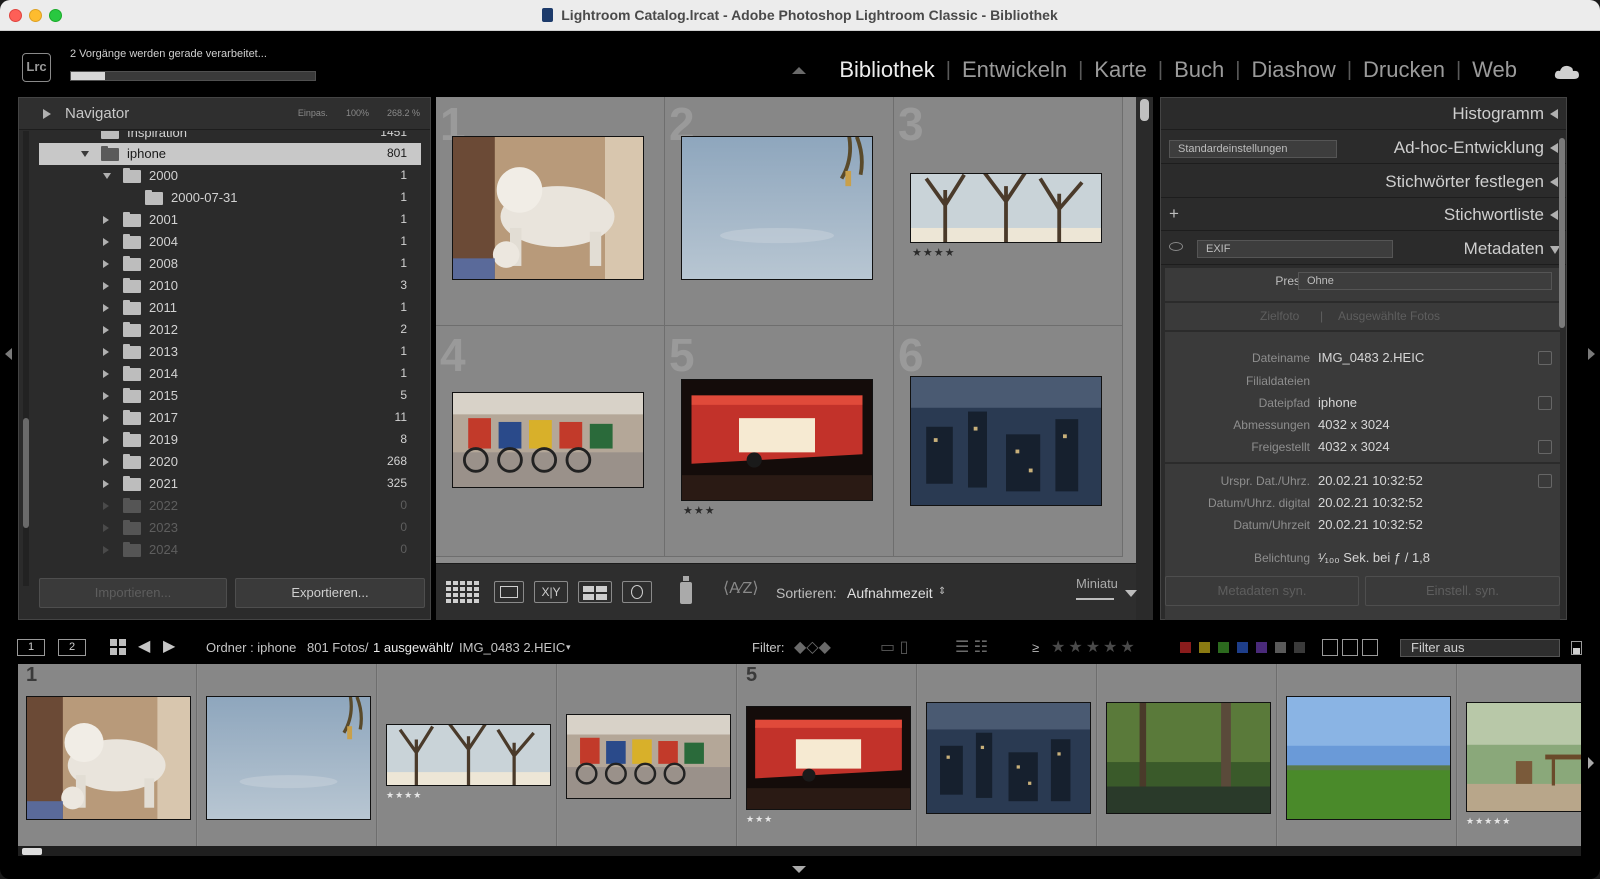  Describe the element at coordinates (1363, 114) in the screenshot. I see `histogram-header: Histogramm` at that location.